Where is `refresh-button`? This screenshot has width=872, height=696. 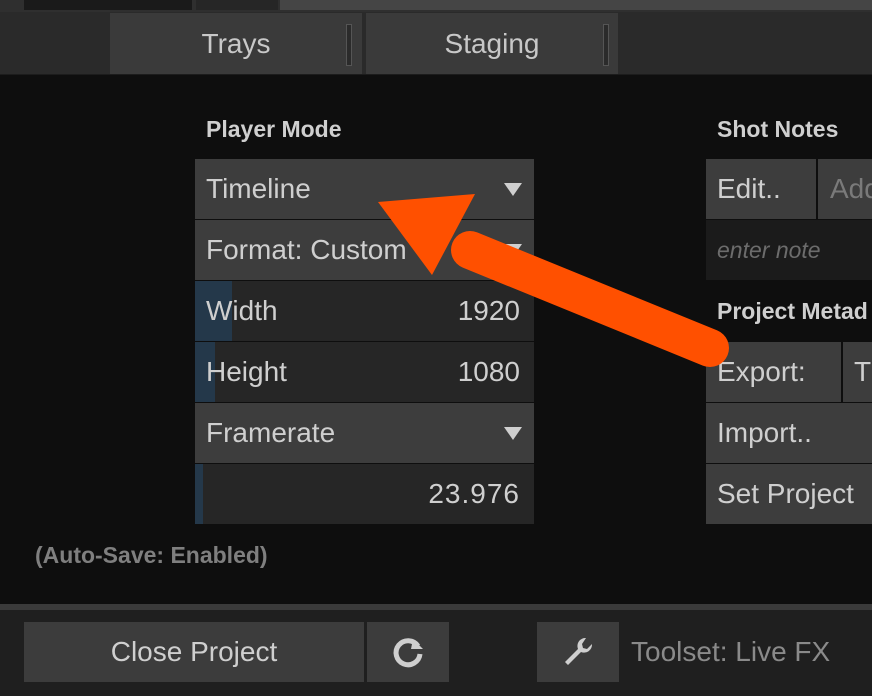 refresh-button is located at coordinates (408, 652).